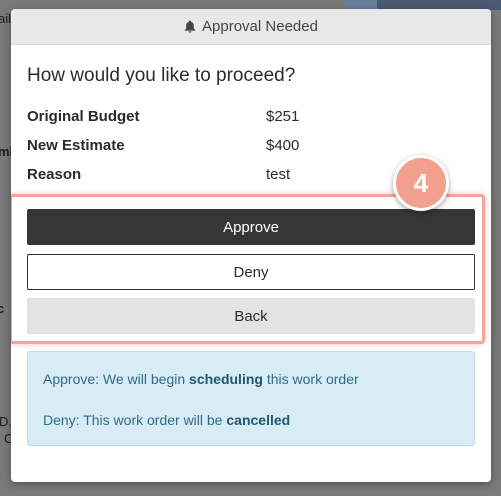  Describe the element at coordinates (161, 75) in the screenshot. I see `proceed-question: How would you like to proceed?` at that location.